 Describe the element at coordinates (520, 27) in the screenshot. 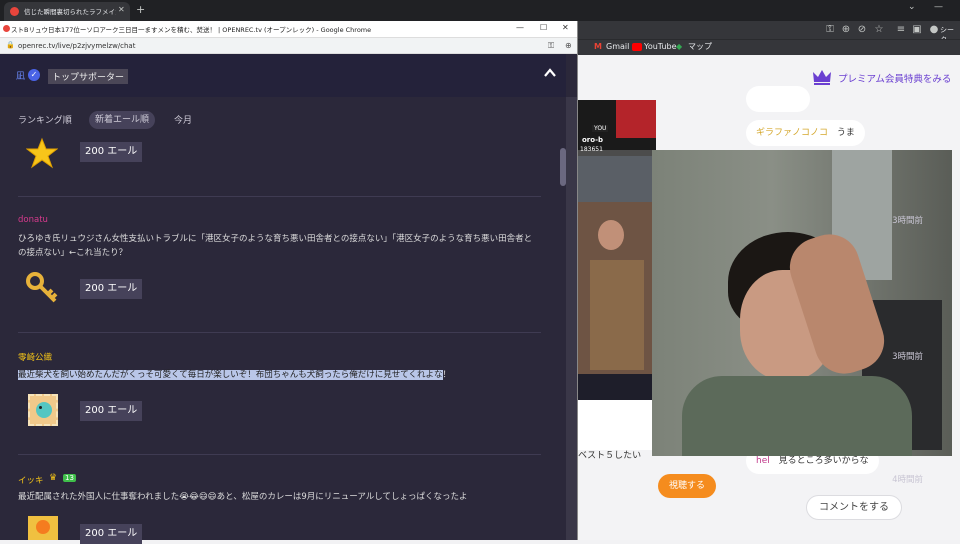

I see `minimize-button: —` at that location.